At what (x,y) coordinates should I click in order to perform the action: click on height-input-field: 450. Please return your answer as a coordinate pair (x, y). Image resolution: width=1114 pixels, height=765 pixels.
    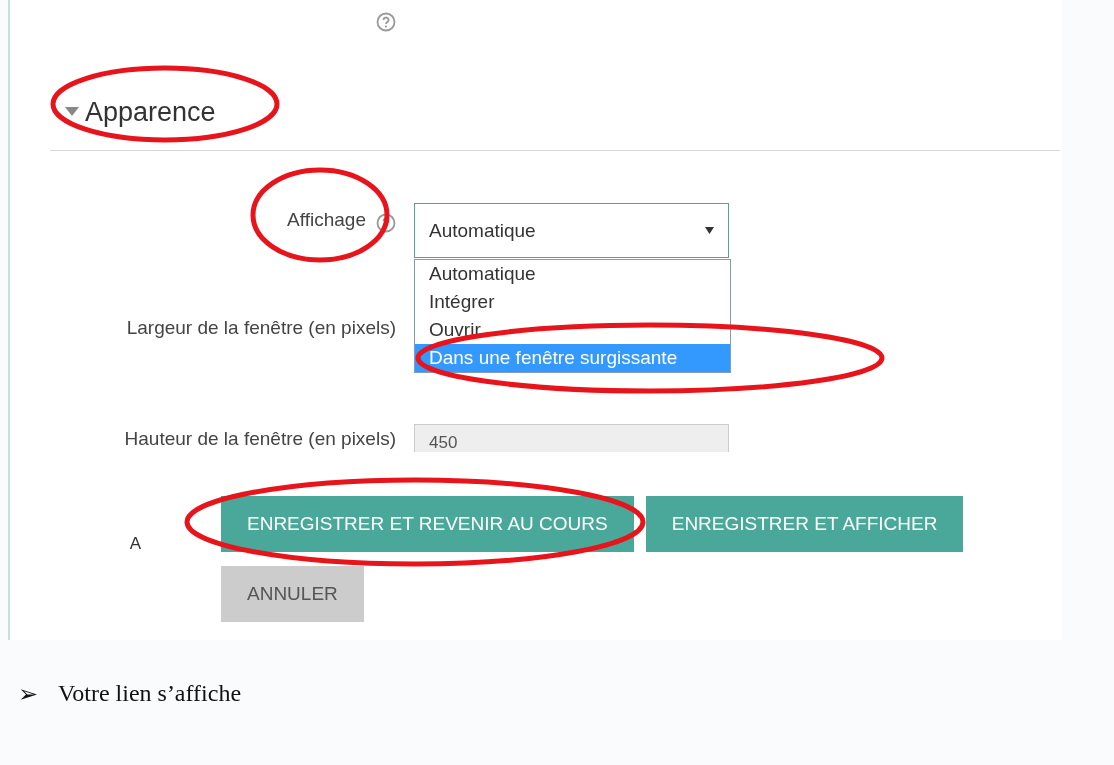
    Looking at the image, I should click on (571, 438).